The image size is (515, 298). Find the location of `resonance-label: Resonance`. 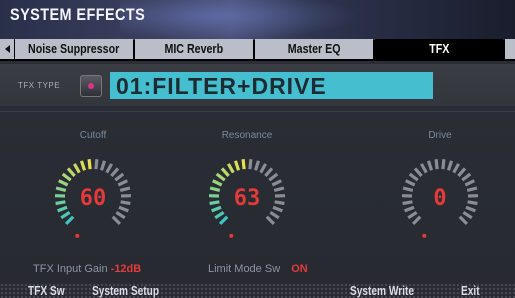

resonance-label: Resonance is located at coordinates (247, 135).